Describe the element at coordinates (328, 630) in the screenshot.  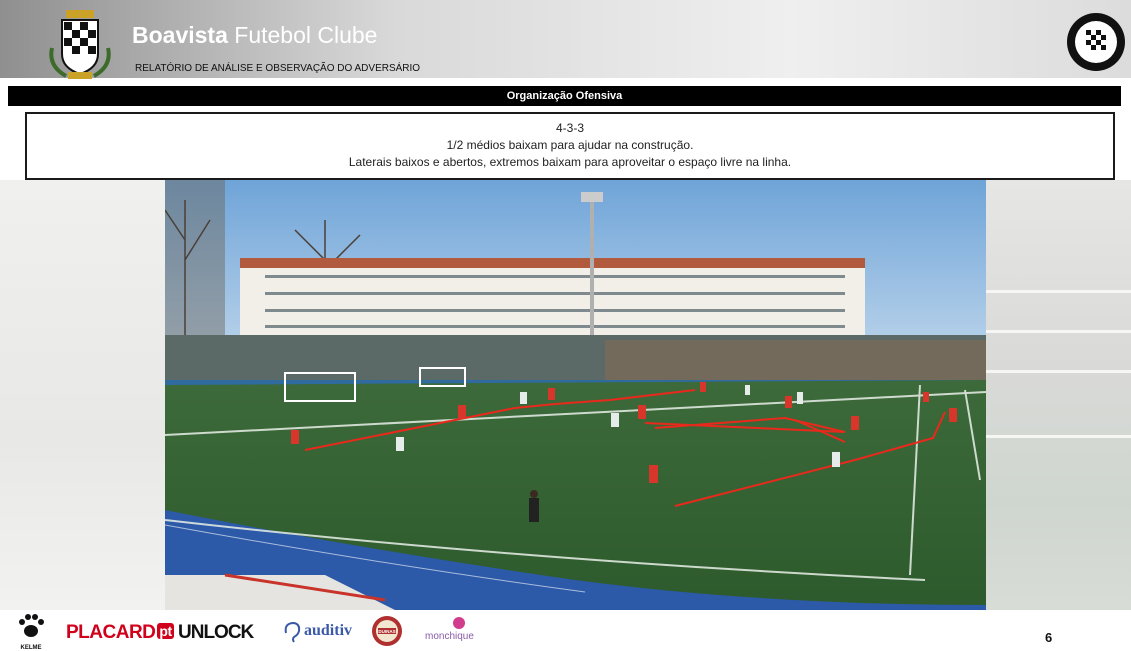
I see `auditiv-logo: auditiv` at that location.